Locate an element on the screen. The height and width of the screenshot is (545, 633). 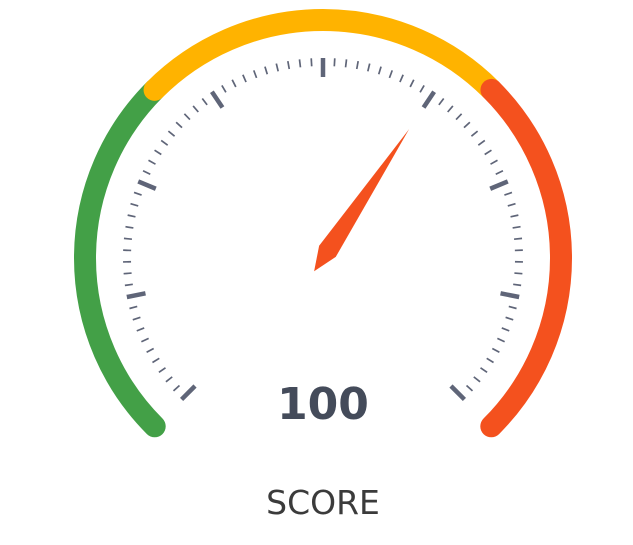
gauge-needle-group is located at coordinates (362, 200).